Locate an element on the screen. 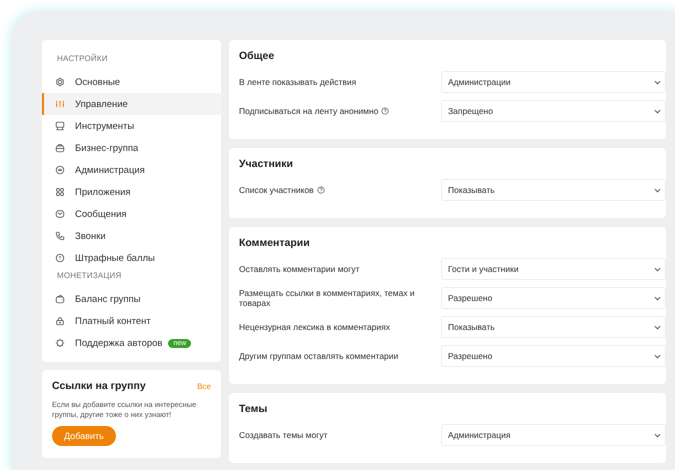 The width and height of the screenshot is (675, 470). sidebar-item: Администрация is located at coordinates (131, 170).